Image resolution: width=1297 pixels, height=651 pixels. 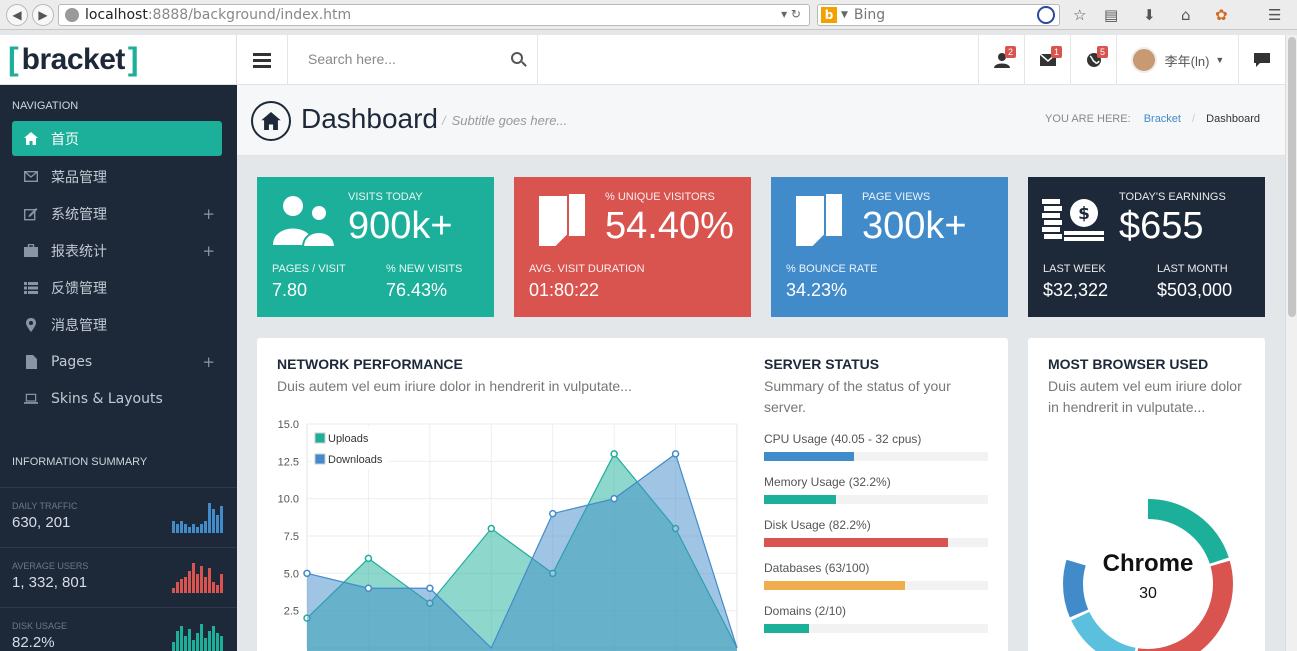 What do you see at coordinates (1221, 15) in the screenshot?
I see `addon-icon: ✿` at bounding box center [1221, 15].